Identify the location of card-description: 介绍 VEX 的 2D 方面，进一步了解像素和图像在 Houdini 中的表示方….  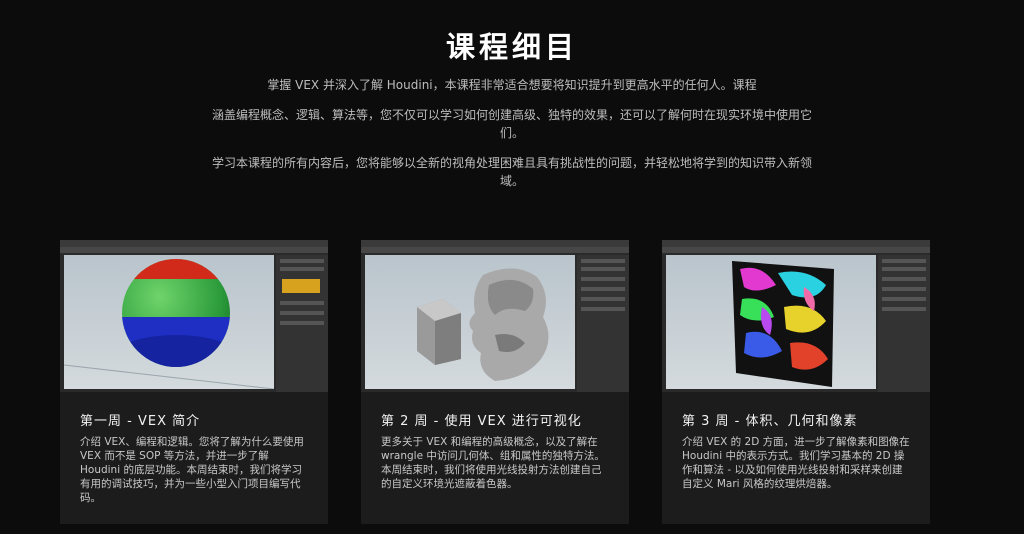
(796, 463).